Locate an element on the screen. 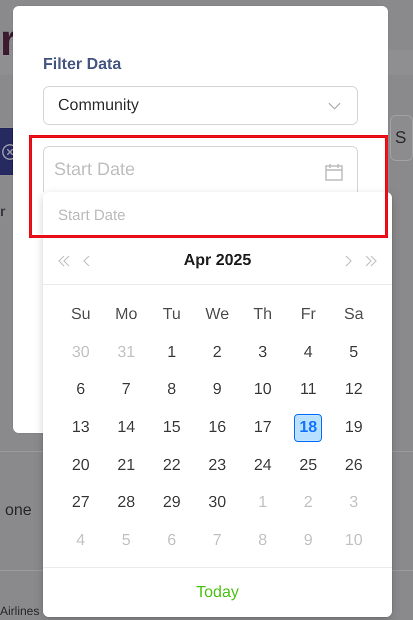 The image size is (413, 620). calendar-day: 14 is located at coordinates (126, 428).